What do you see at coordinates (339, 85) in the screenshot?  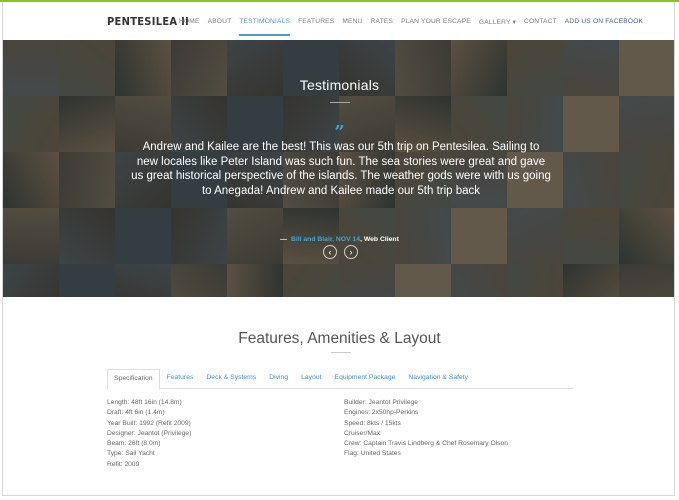 I see `hero-title: Testimonials` at bounding box center [339, 85].